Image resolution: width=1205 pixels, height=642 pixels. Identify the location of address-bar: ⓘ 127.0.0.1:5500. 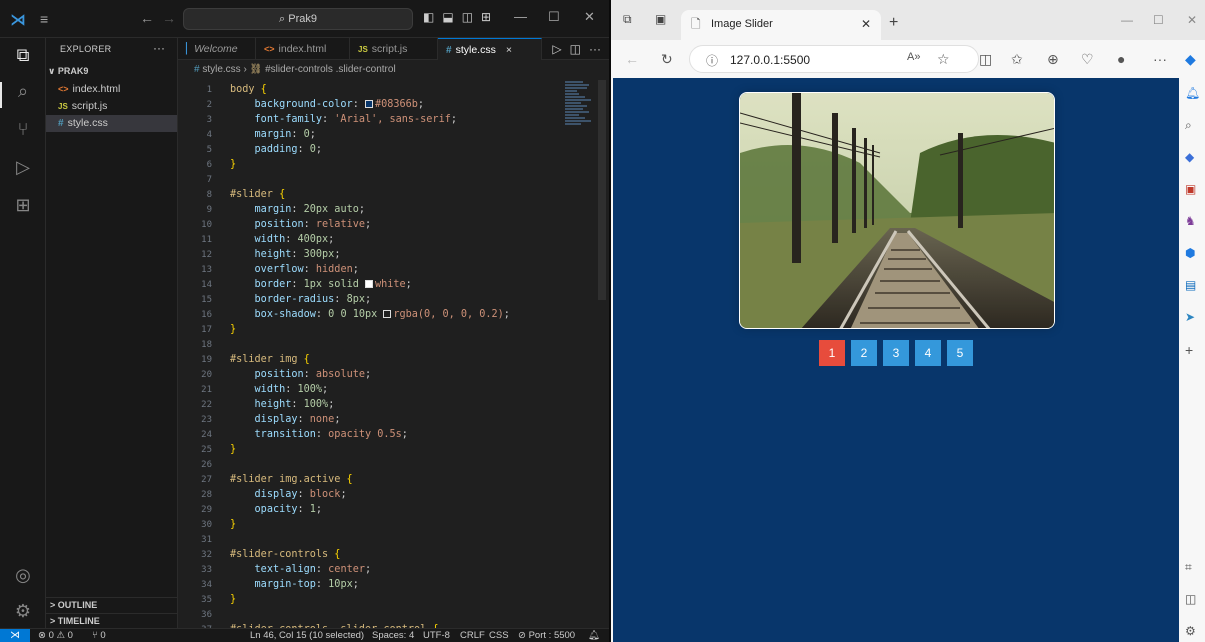
(834, 59).